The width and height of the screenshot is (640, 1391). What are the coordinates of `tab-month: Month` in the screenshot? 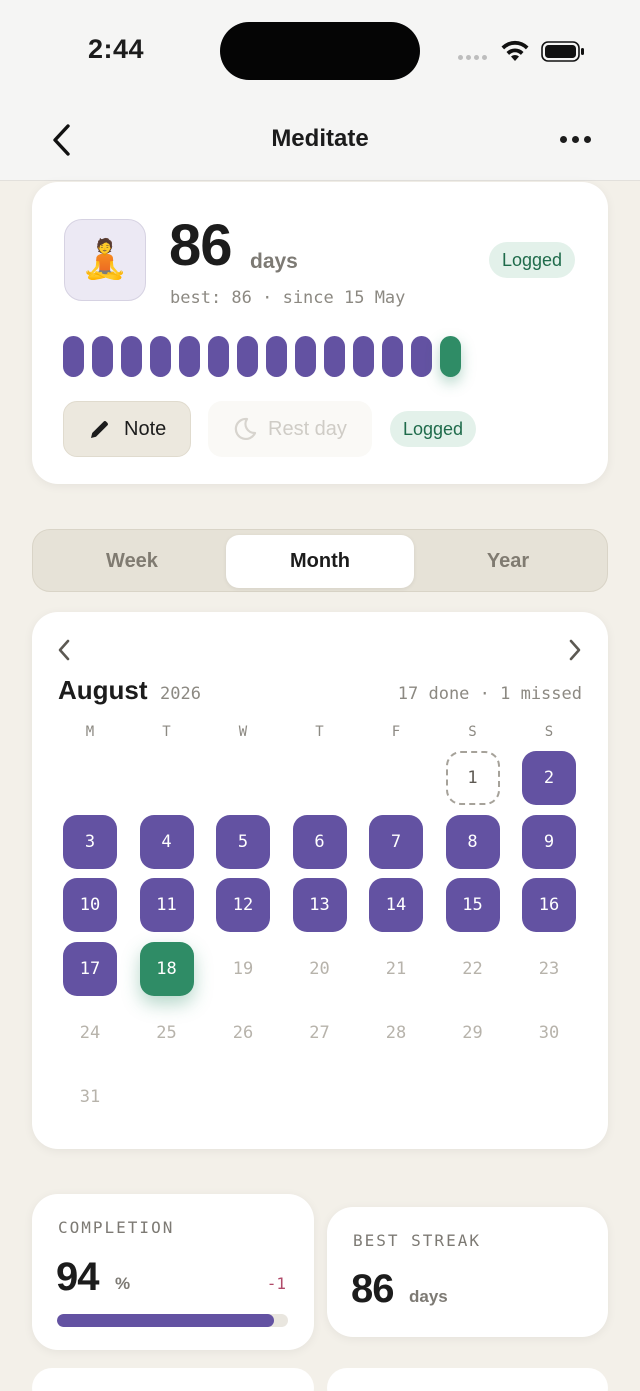 It's located at (320, 561).